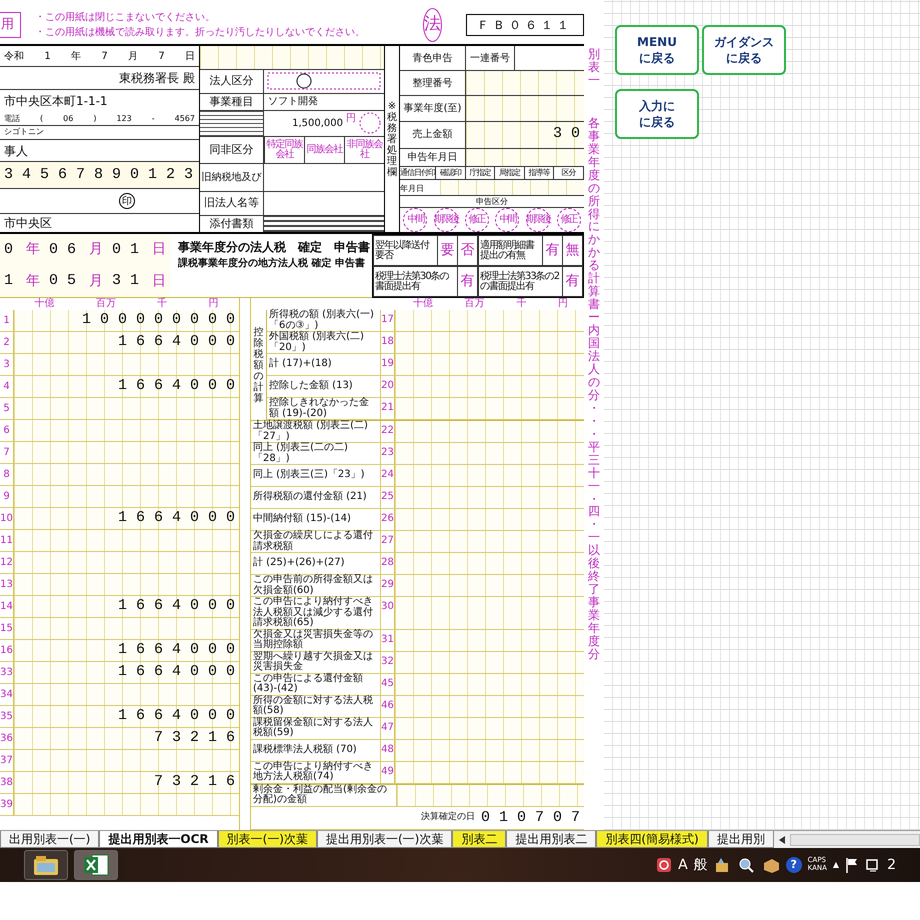 Image resolution: width=920 pixels, height=920 pixels. I want to click on row-label: 控除した金額 (13), so click(324, 386).